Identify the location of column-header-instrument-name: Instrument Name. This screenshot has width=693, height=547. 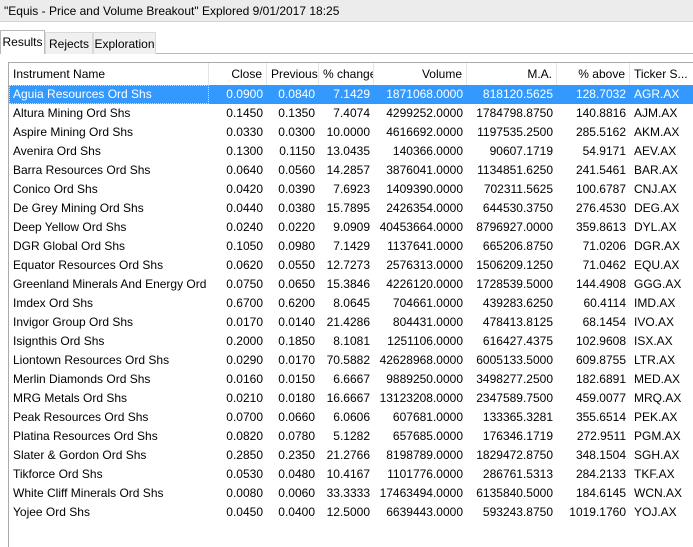
(109, 74).